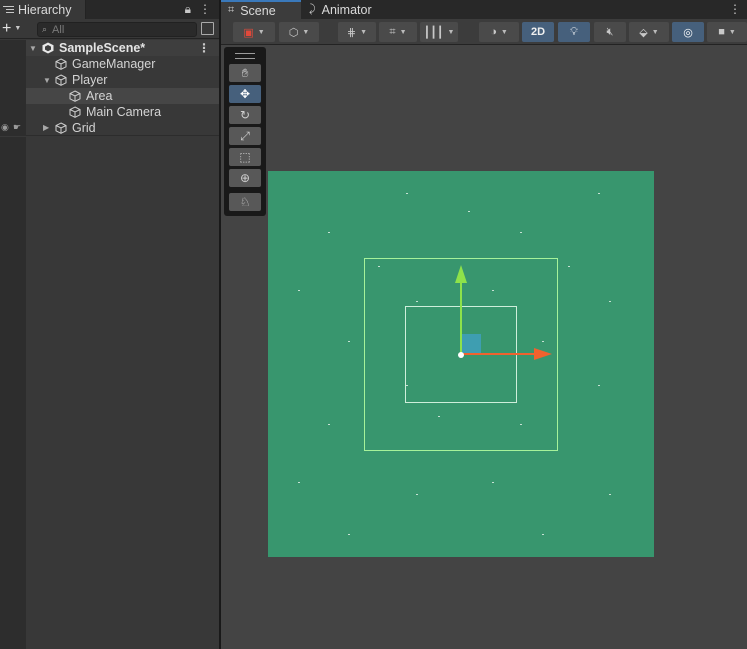 The image size is (747, 649). Describe the element at coordinates (109, 9) in the screenshot. I see `hierarchy-tabbar: Hierarchy 🔒︎ ⋮` at that location.